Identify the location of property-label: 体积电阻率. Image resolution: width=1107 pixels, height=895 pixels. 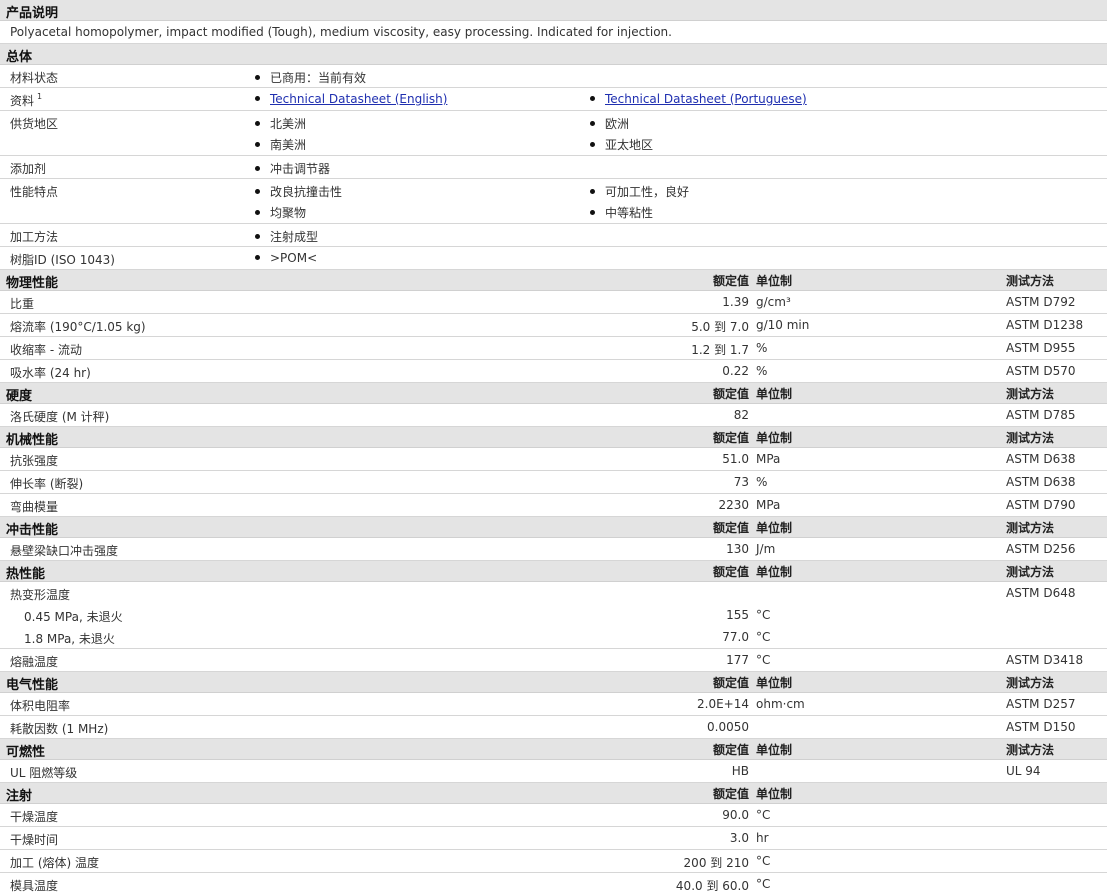
(40, 706).